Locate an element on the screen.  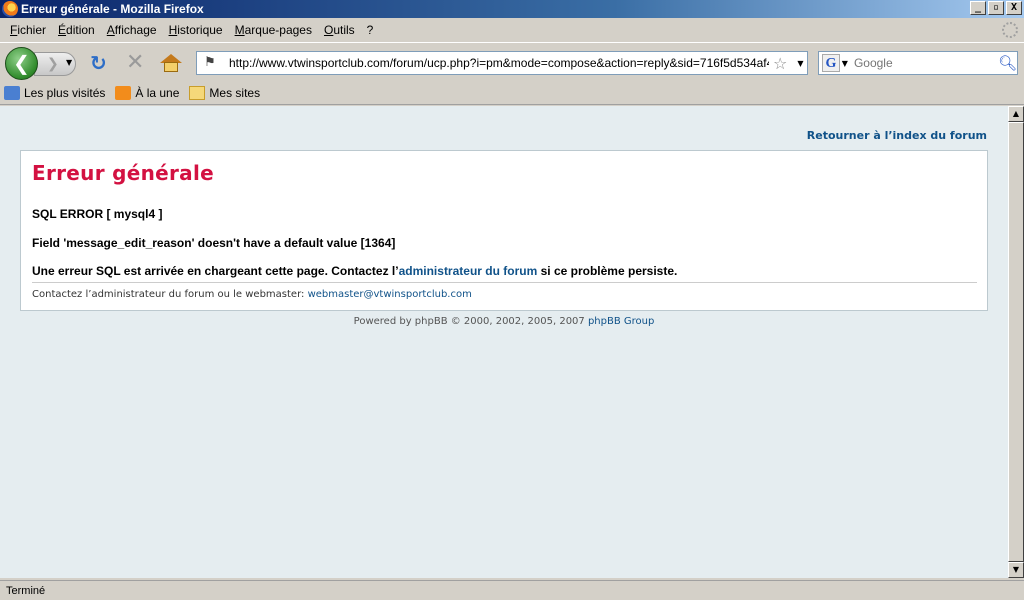
menu-aide: ? is located at coordinates (370, 30).